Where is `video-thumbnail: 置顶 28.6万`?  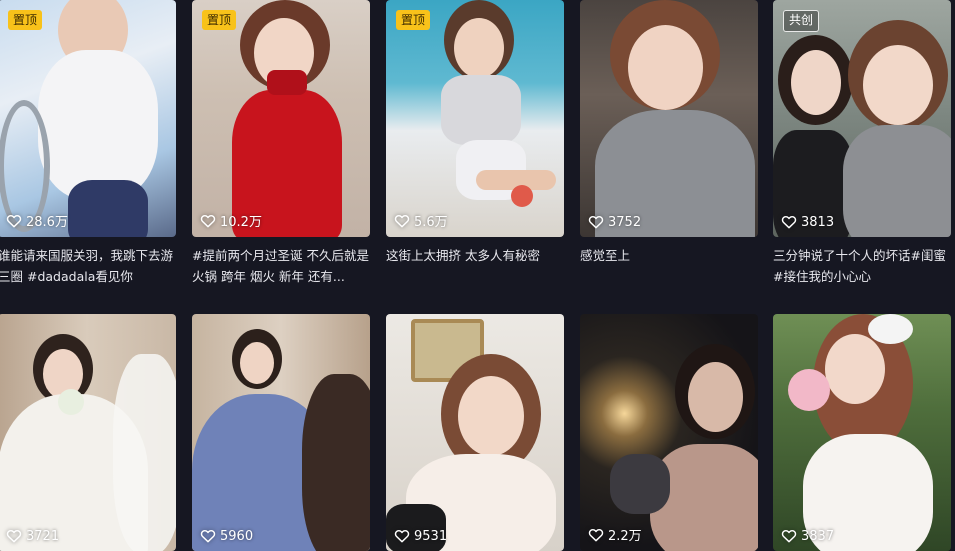
video-thumbnail: 置顶 28.6万 is located at coordinates (88, 118).